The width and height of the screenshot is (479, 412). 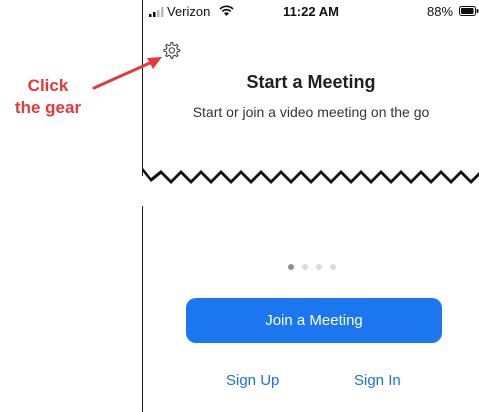 I want to click on page-title: Start a Meeting, so click(x=311, y=82).